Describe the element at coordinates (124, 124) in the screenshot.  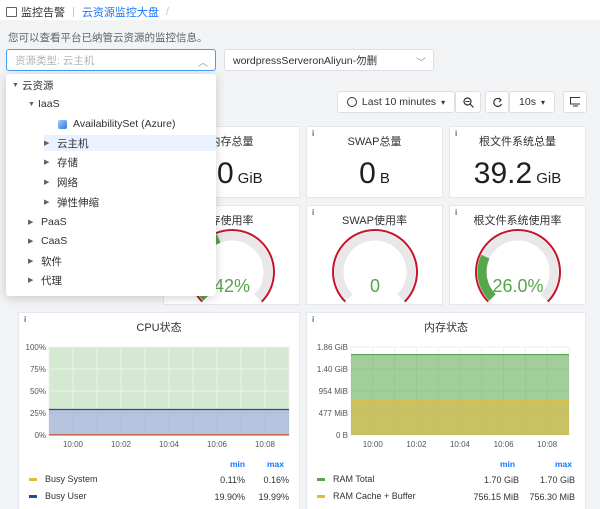
I see `tree-node-label: AvailabilitySet (Azure)` at that location.